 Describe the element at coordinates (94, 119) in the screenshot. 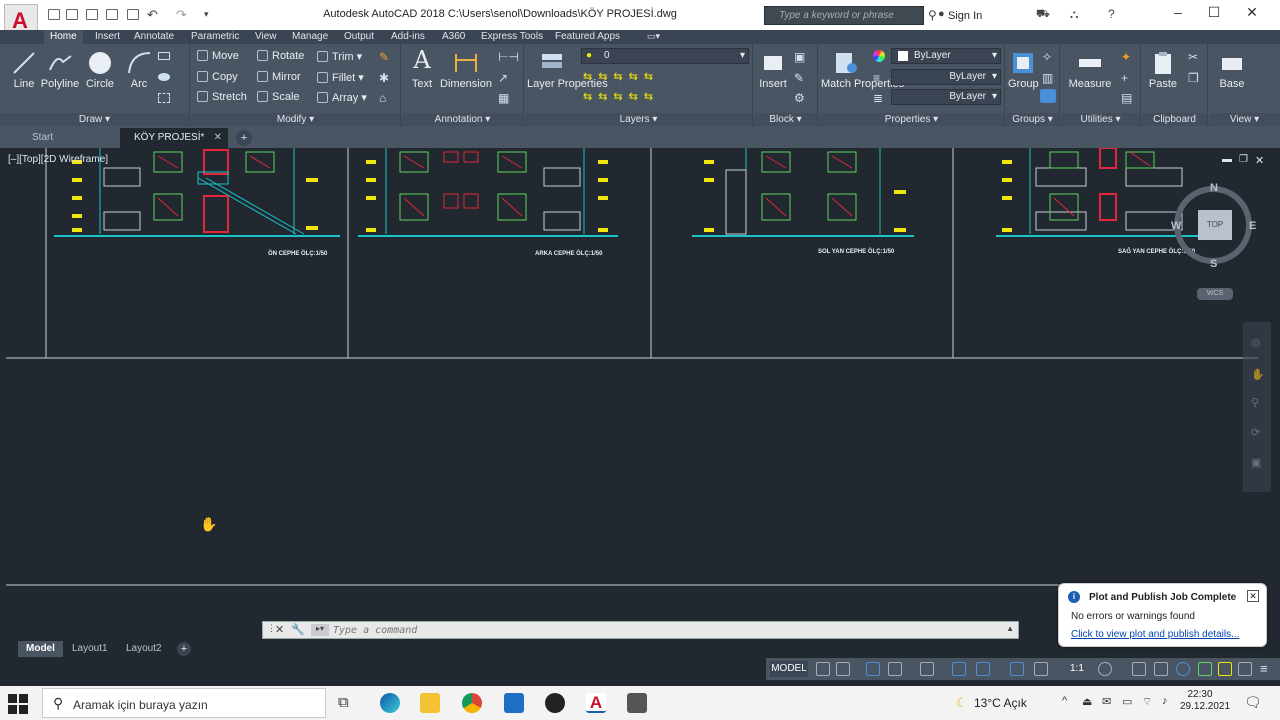

I see `draw-group-label: Draw ▾` at that location.